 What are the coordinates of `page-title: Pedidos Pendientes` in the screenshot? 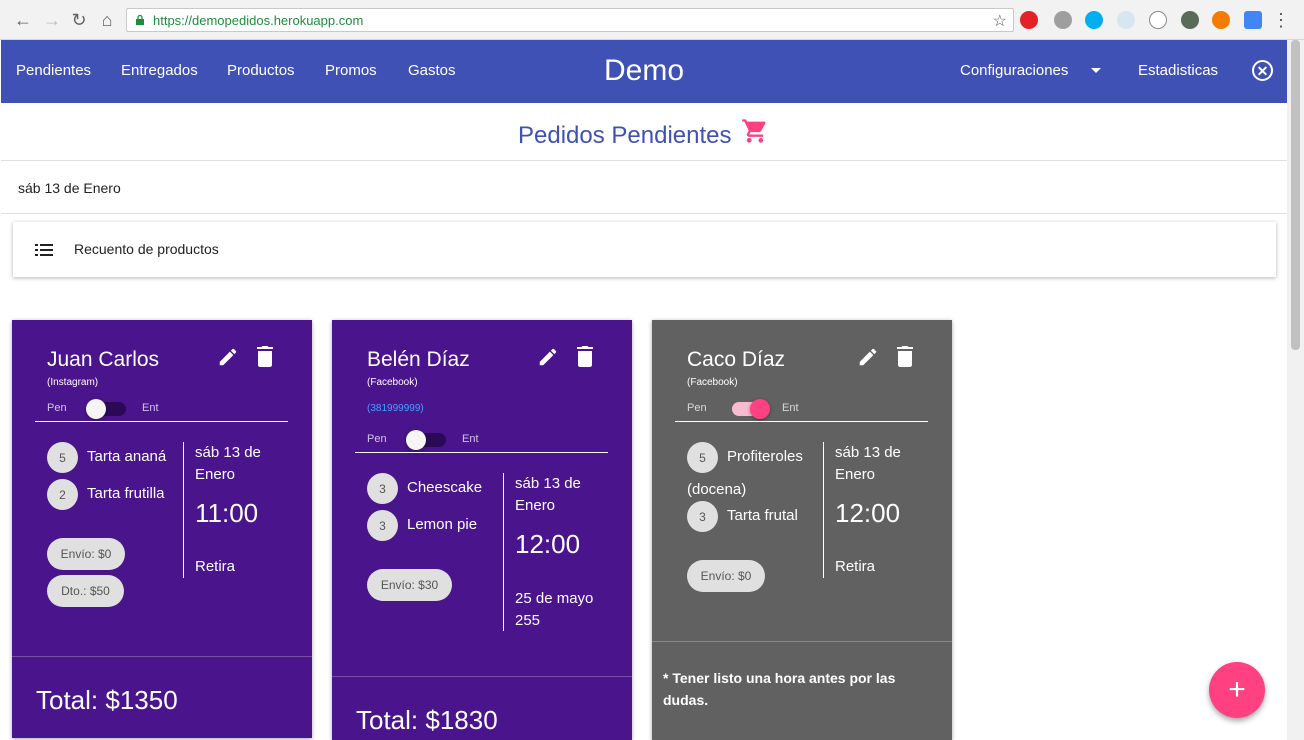 It's located at (625, 135).